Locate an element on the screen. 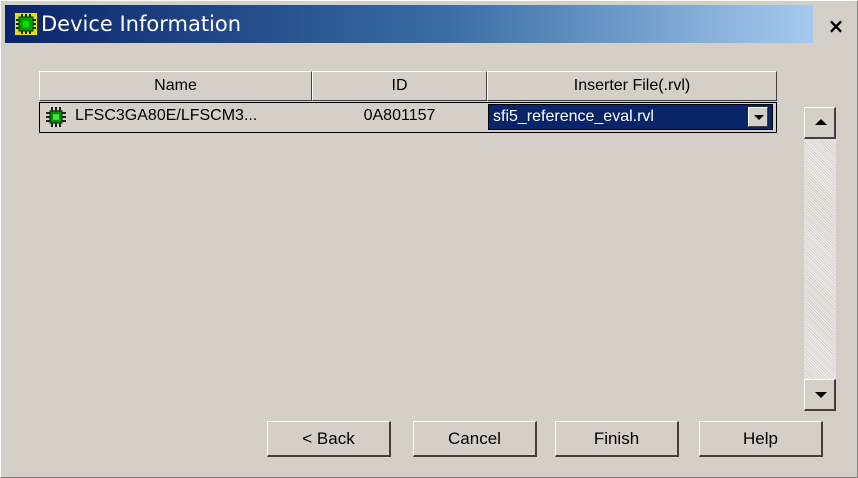 This screenshot has height=478, width=858. window-title: Device Information is located at coordinates (141, 24).